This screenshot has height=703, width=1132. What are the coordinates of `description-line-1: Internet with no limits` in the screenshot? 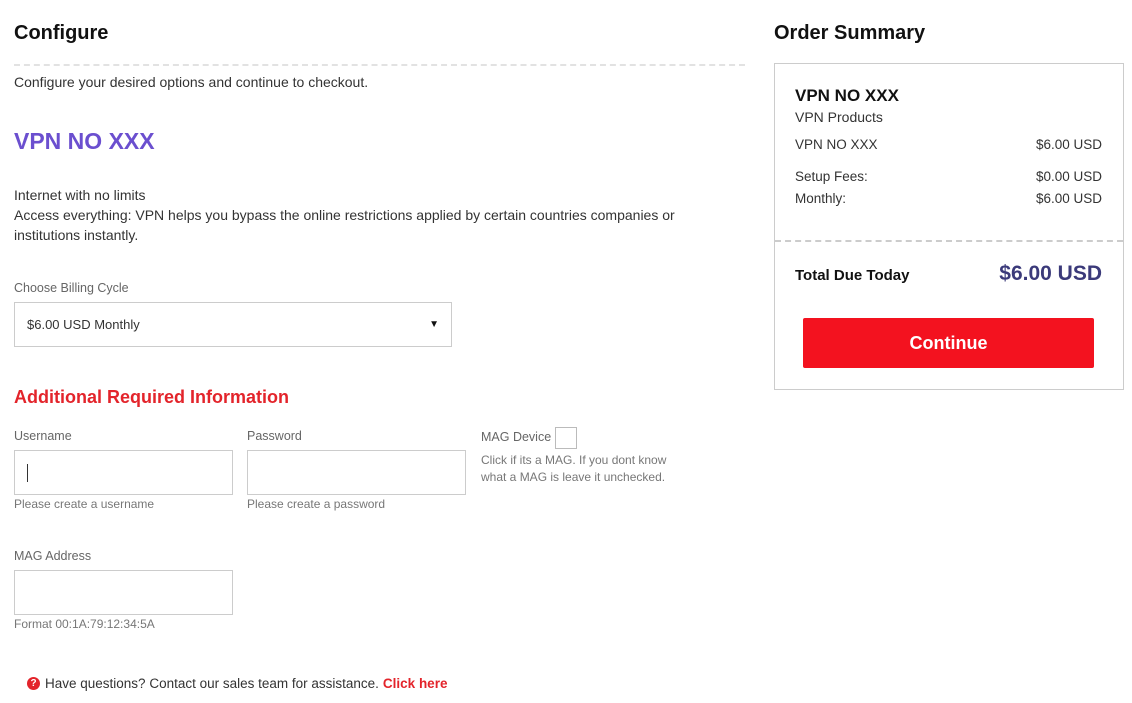 It's located at (80, 195).